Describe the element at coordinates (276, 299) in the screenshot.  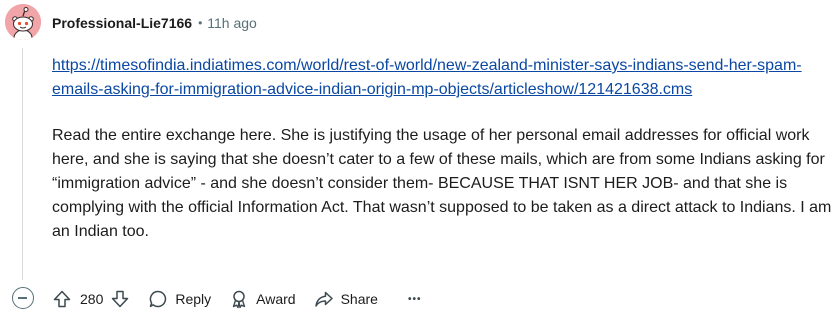
I see `award-label: Award` at that location.